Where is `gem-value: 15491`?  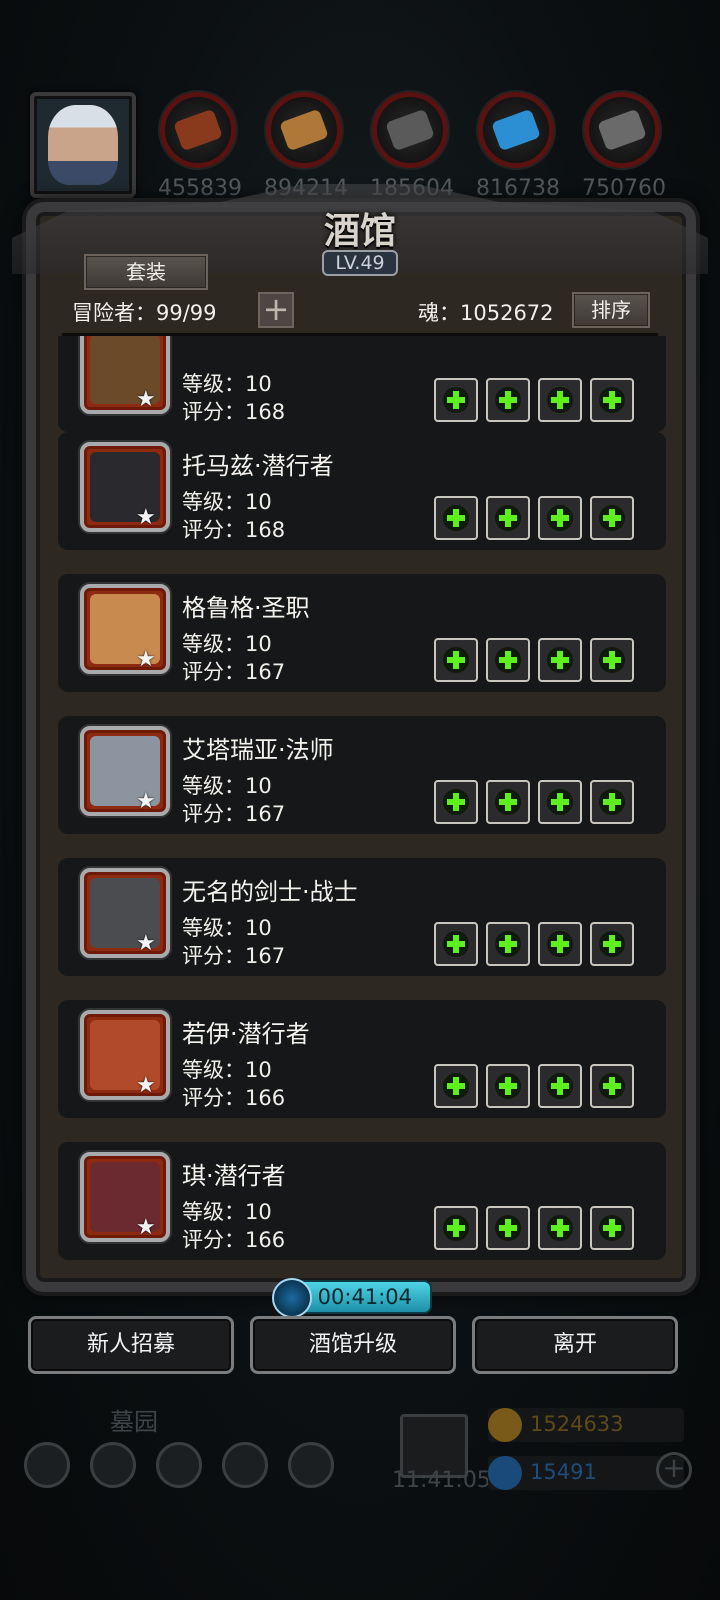
gem-value: 15491 is located at coordinates (563, 1472).